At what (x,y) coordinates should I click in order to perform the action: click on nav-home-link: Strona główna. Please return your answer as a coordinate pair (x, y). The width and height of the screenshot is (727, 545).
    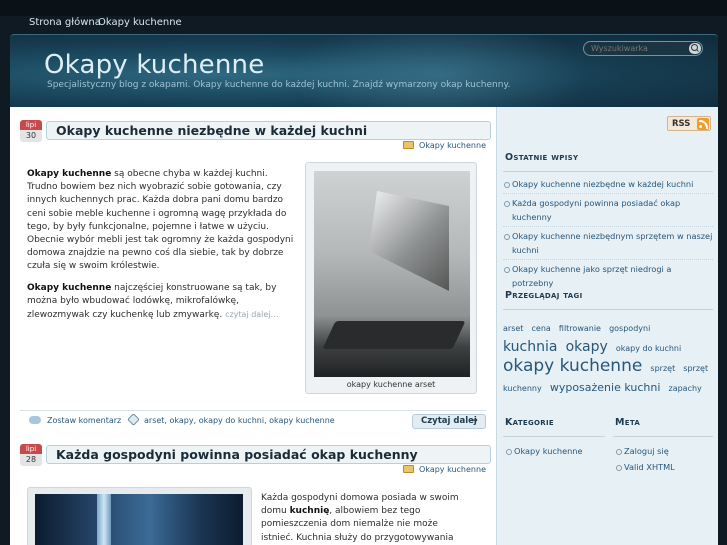
    Looking at the image, I should click on (65, 22).